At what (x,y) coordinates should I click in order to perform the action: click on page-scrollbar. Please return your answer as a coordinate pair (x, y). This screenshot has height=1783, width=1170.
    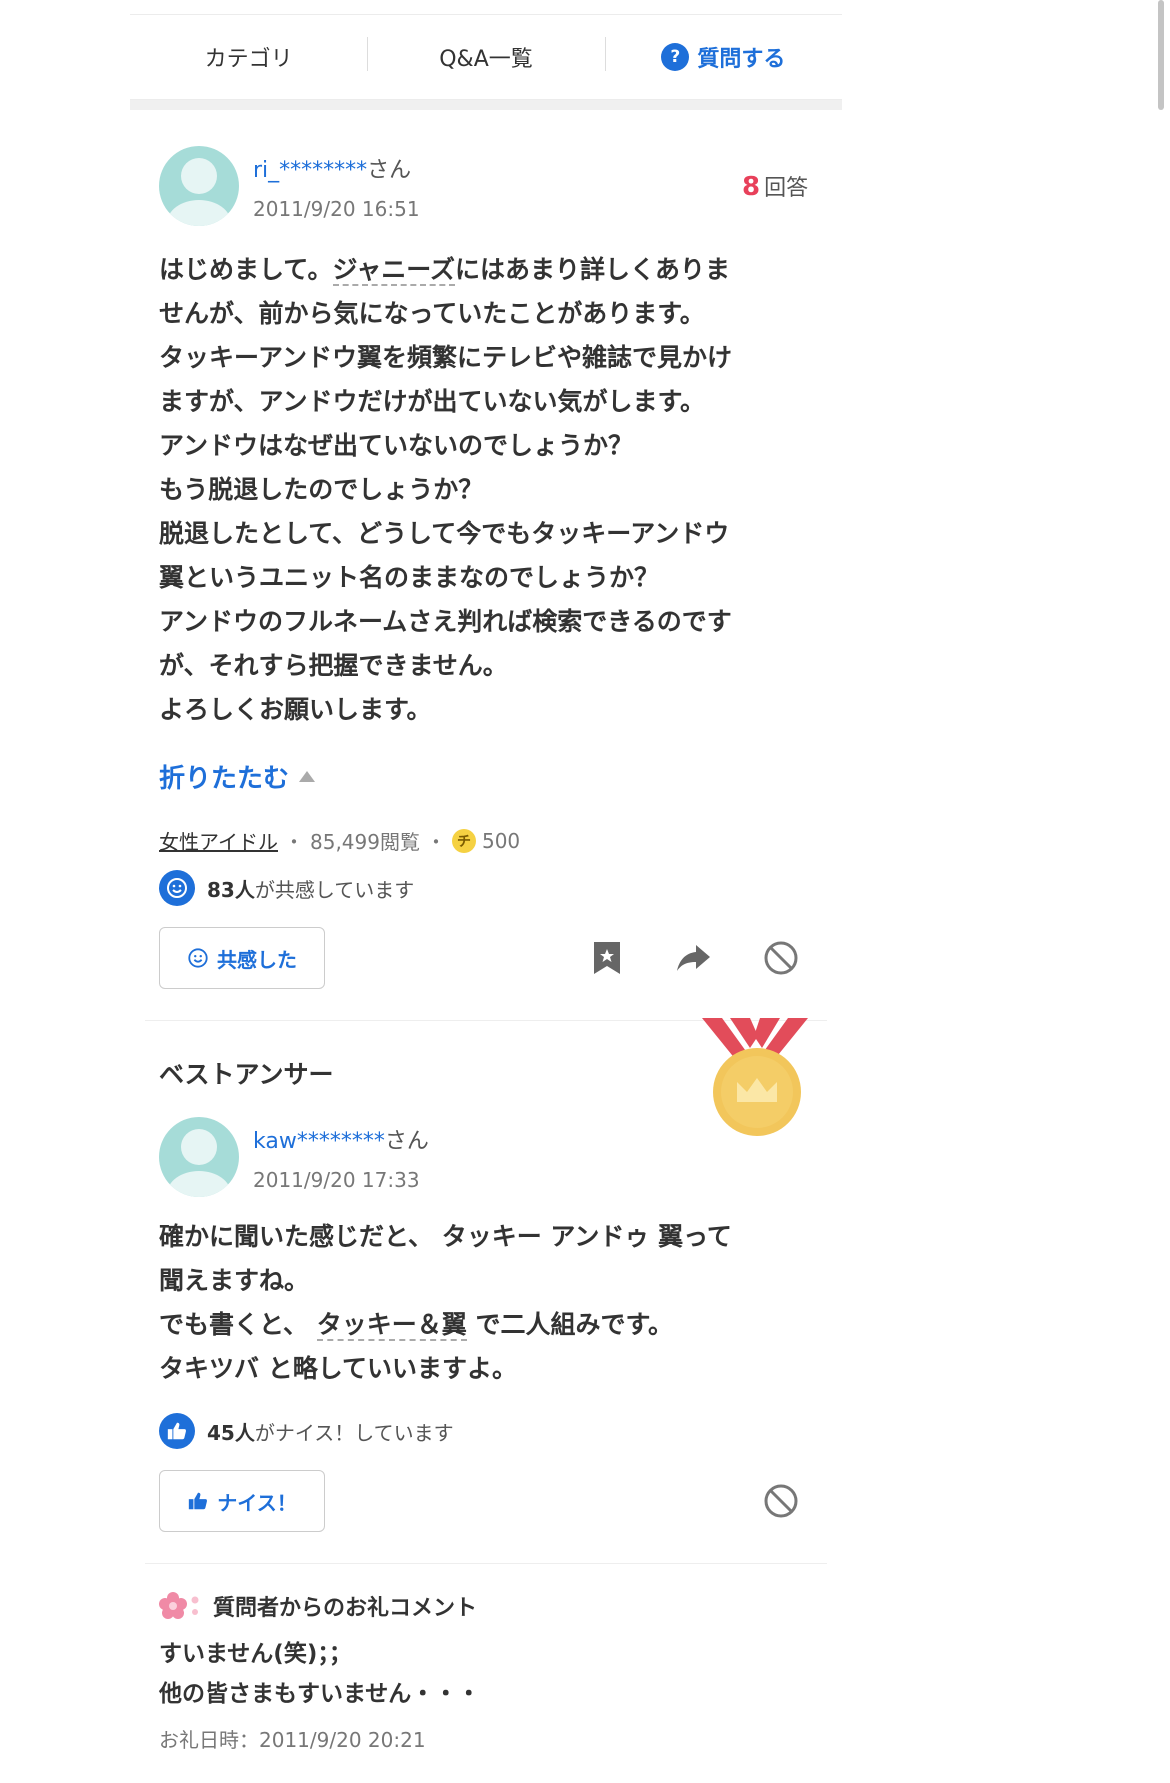
    Looking at the image, I should click on (1161, 55).